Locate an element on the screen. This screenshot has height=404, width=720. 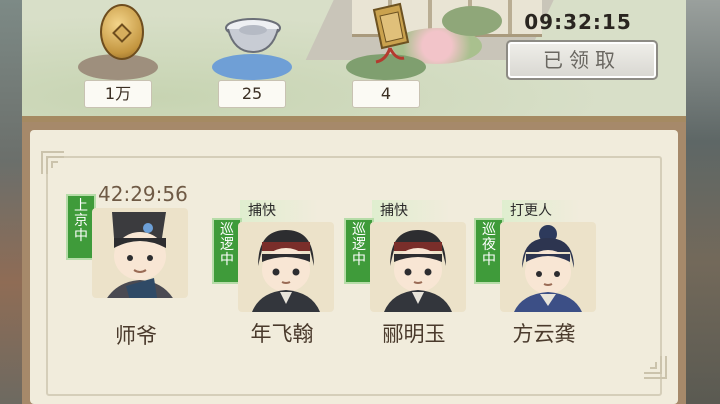
member-name: 郦明玉 is located at coordinates (414, 334).